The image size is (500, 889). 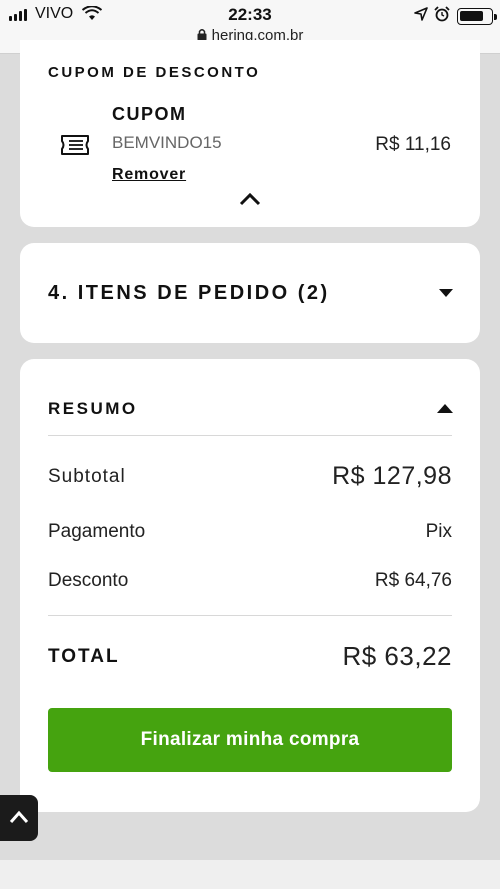 I want to click on coupon-label: CUPOM, so click(x=149, y=114).